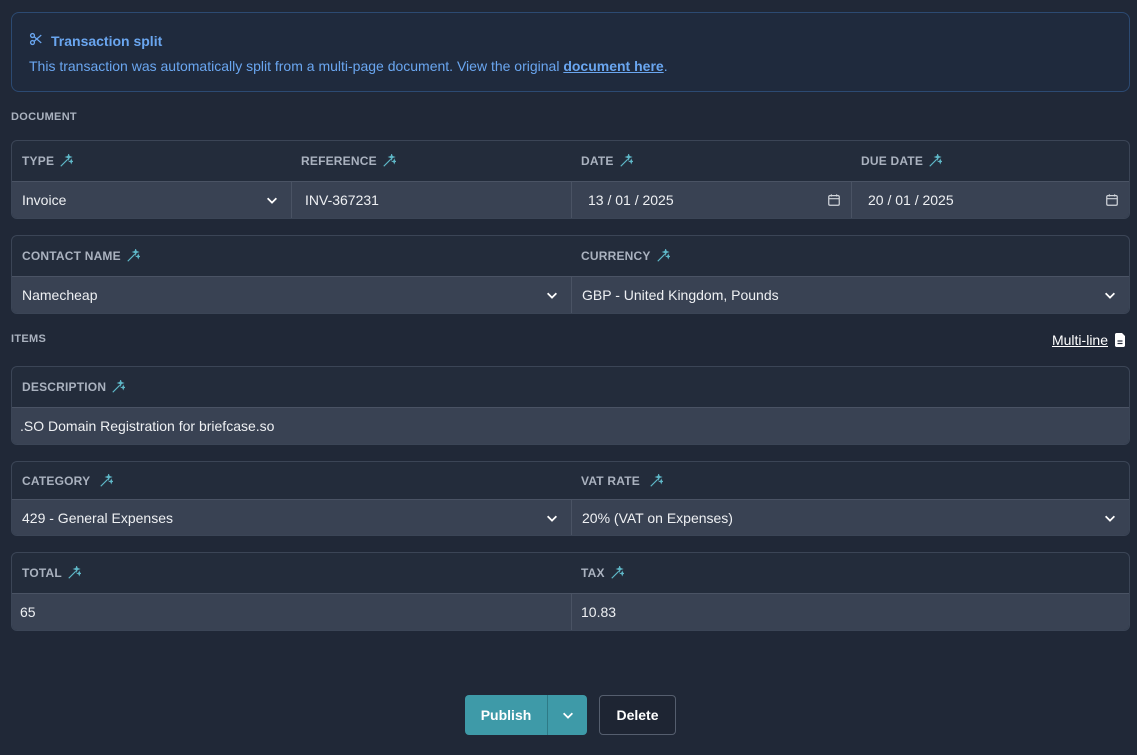  What do you see at coordinates (911, 200) in the screenshot?
I see `due-date-value: 20 / 01 / 2025` at bounding box center [911, 200].